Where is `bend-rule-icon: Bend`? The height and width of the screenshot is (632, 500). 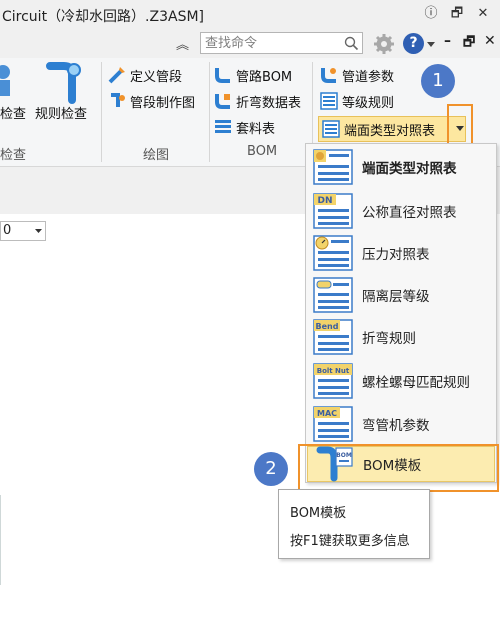
bend-rule-icon: Bend is located at coordinates (333, 337).